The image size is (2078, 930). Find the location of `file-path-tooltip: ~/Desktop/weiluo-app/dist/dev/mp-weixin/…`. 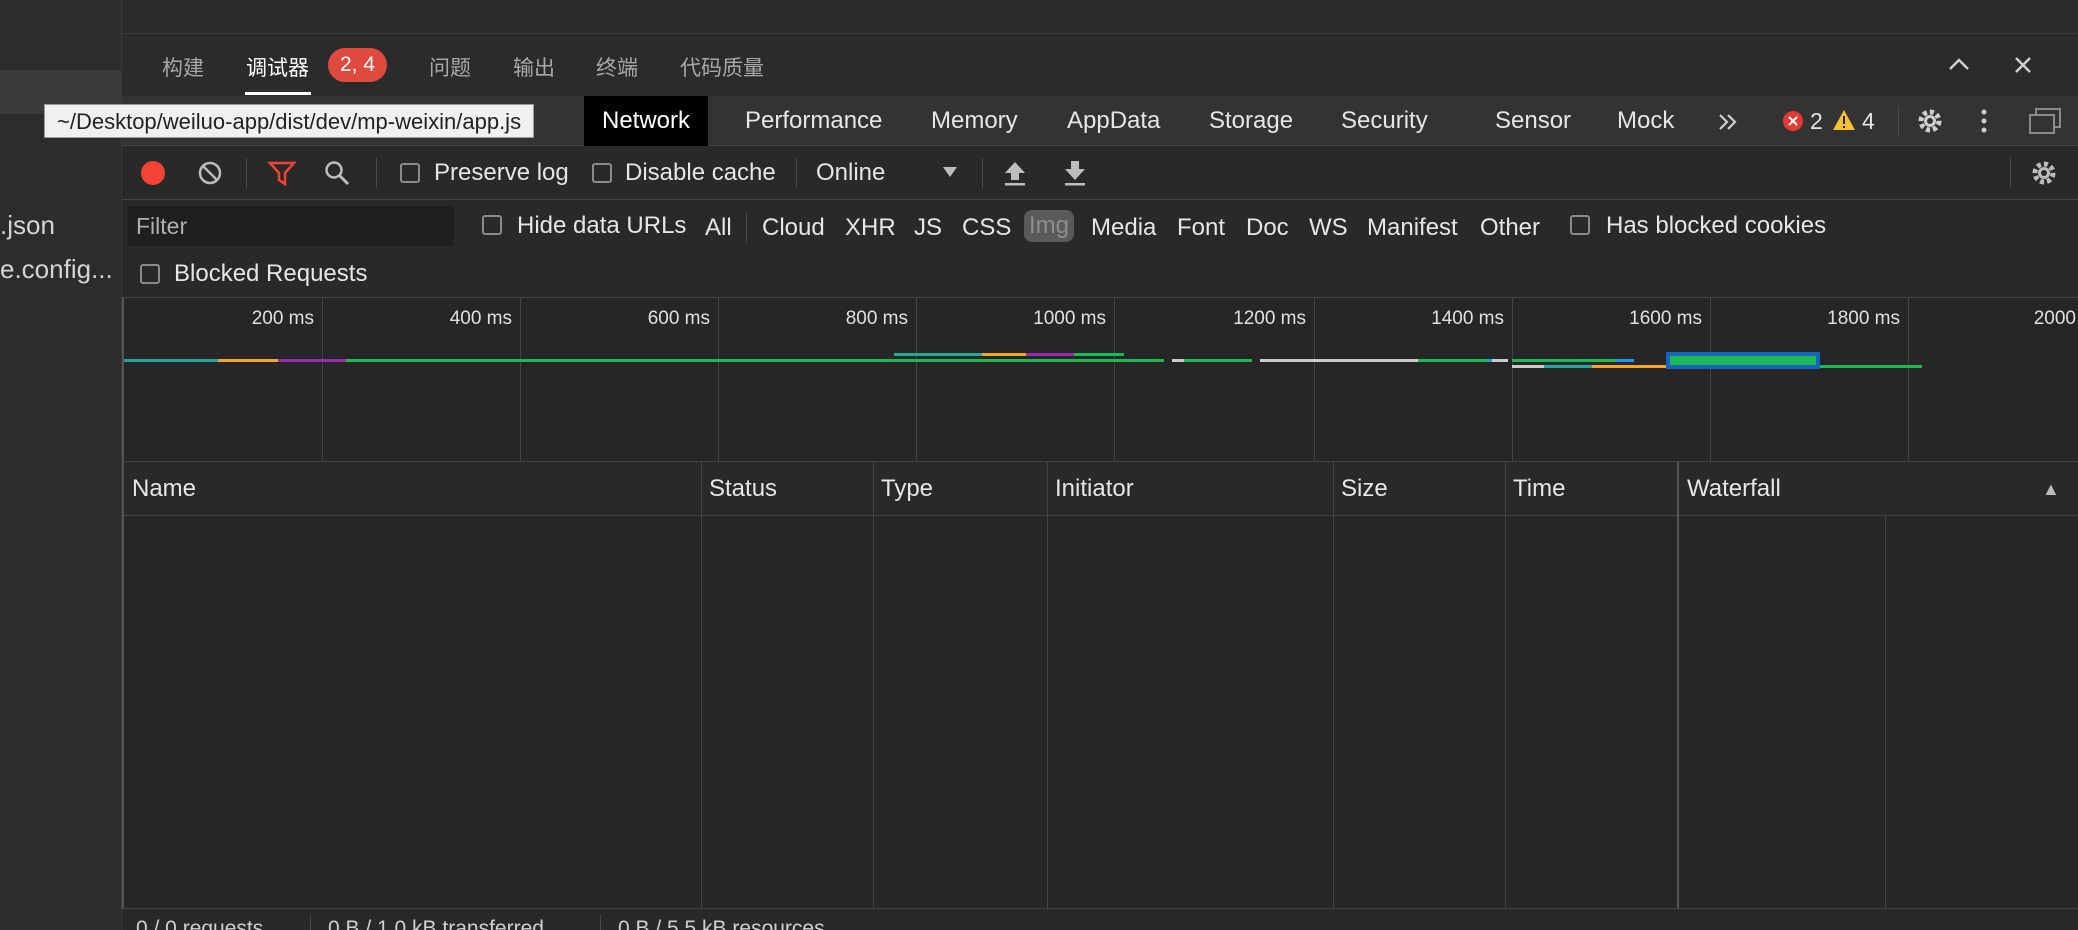

file-path-tooltip: ~/Desktop/weiluo-app/dist/dev/mp-weixin/… is located at coordinates (289, 121).